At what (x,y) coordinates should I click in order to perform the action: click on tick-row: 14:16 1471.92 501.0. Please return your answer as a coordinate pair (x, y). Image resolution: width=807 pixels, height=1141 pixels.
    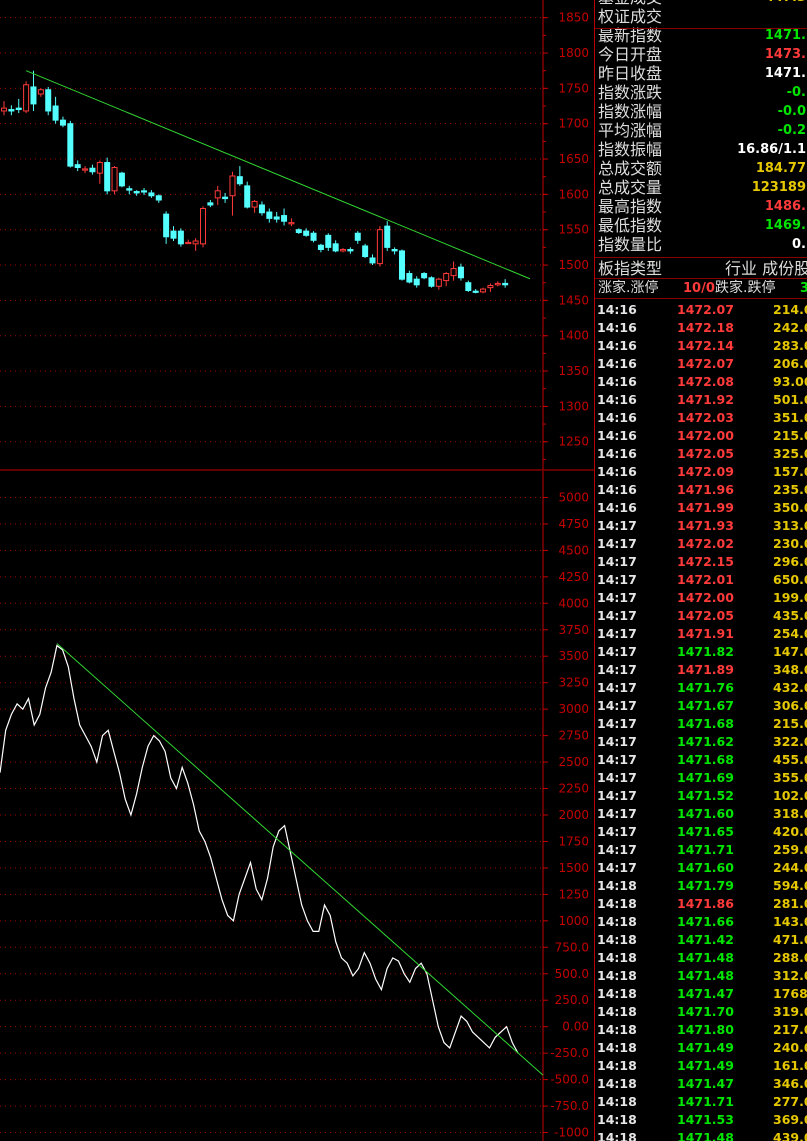
    Looking at the image, I should click on (701, 400).